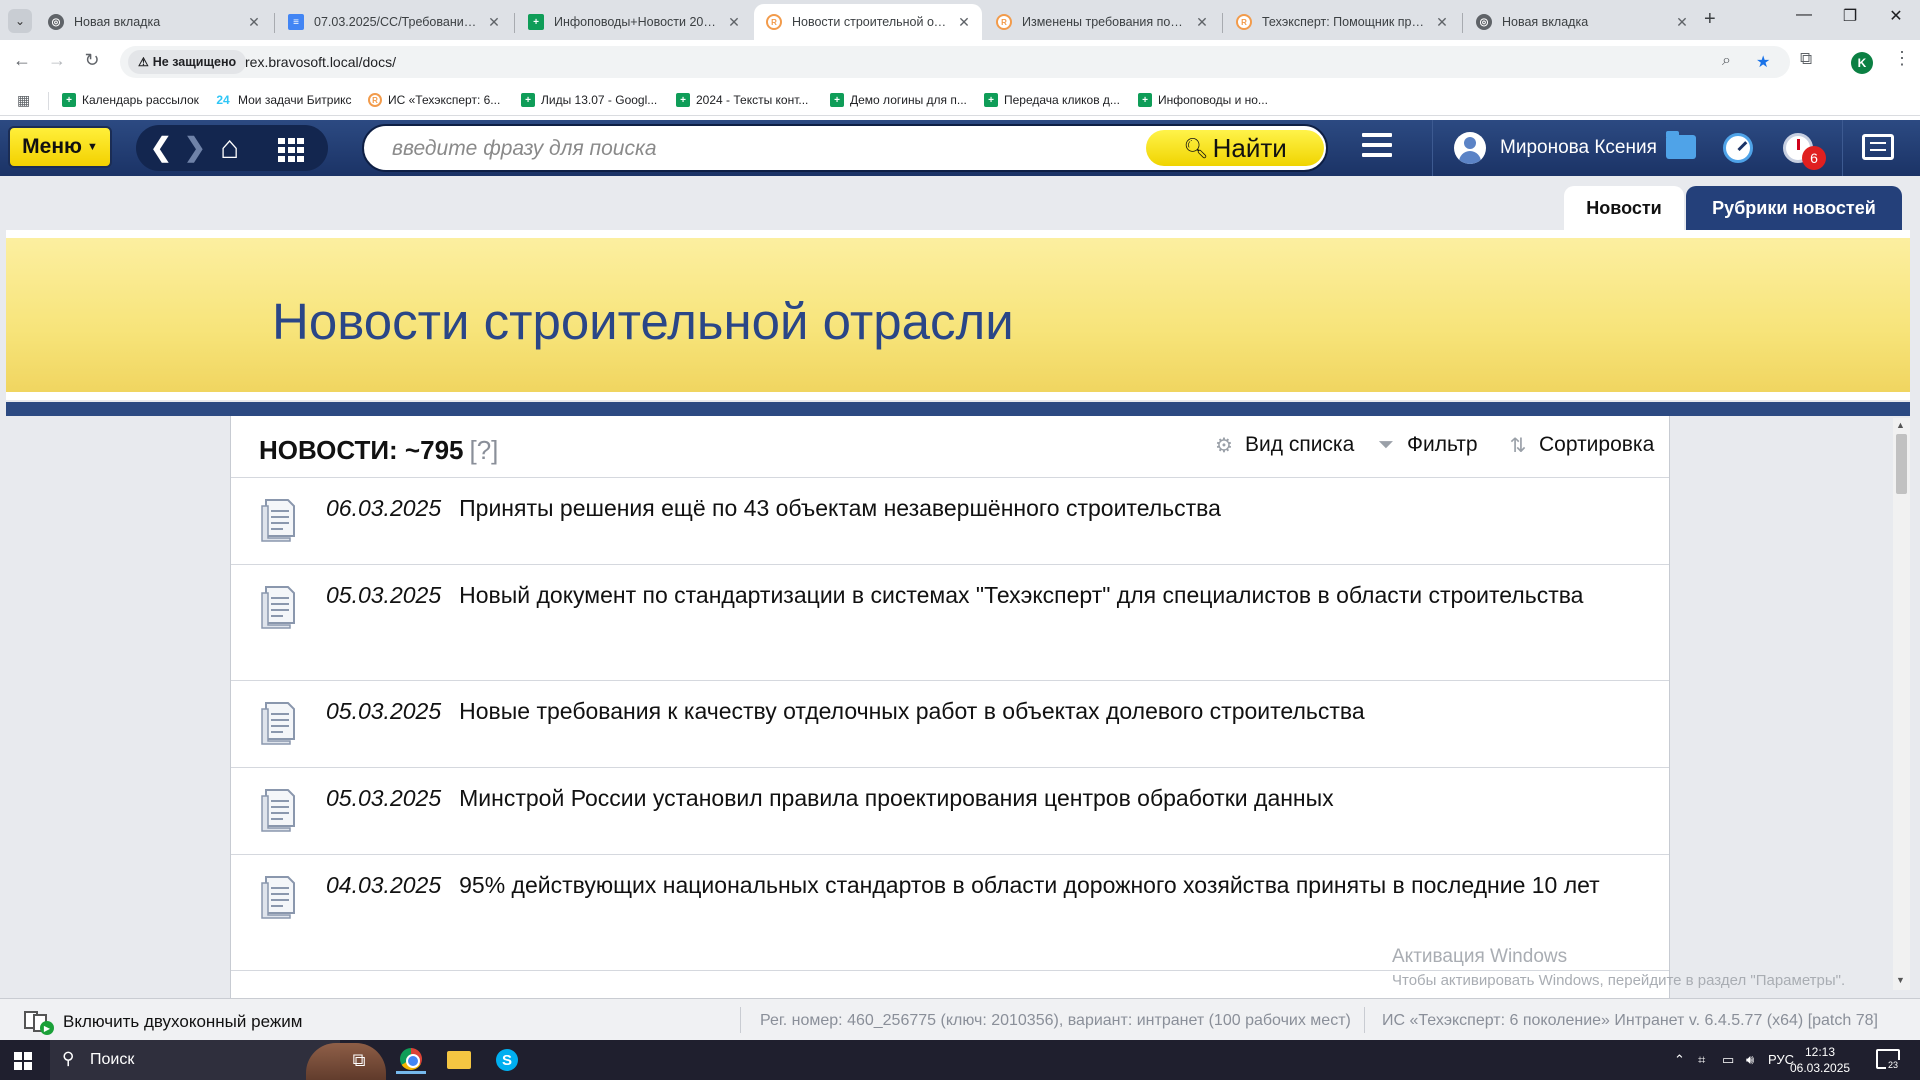 This screenshot has height=1080, width=1920. Describe the element at coordinates (762, 149) in the screenshot. I see `search-input` at that location.